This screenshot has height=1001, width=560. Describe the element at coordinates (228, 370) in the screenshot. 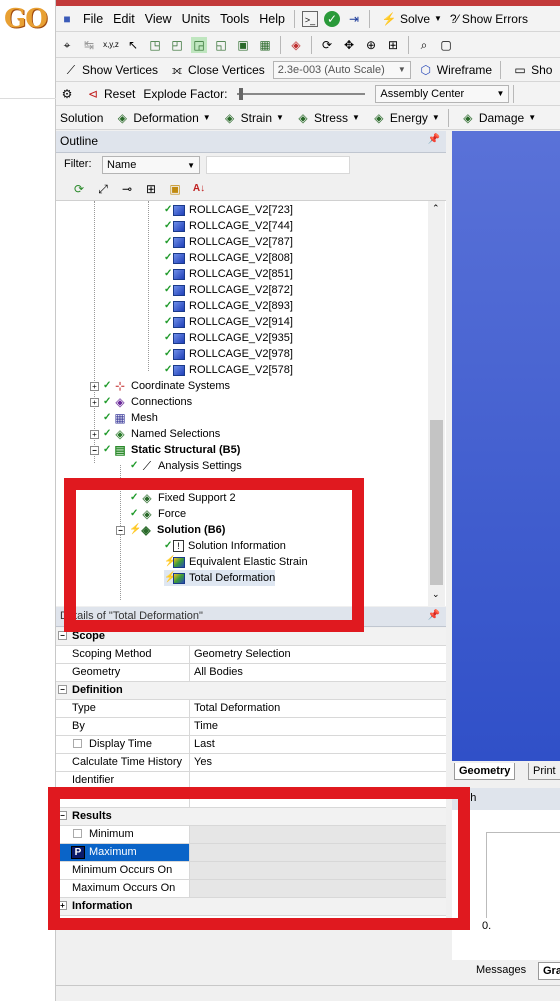

I see `tree-item-body: ✓ ROLLCAGE_V2[578]` at that location.